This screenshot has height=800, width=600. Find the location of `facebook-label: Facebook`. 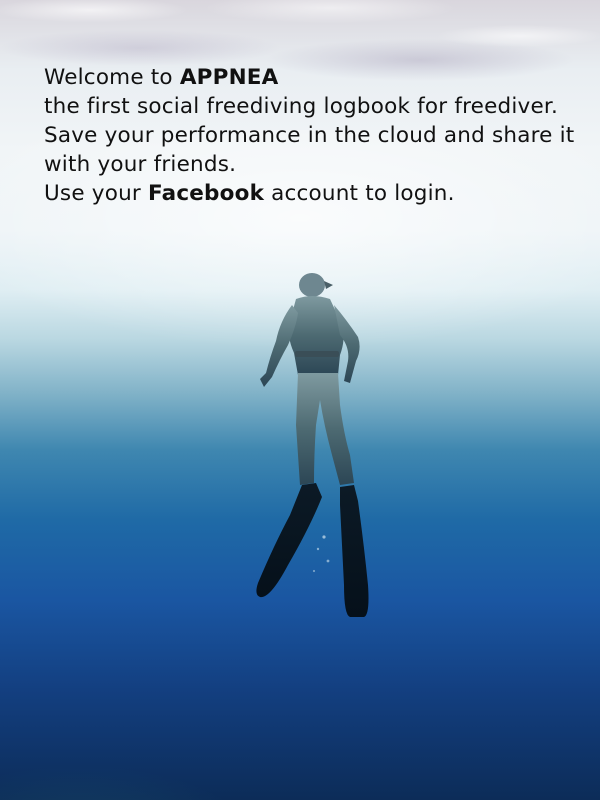

facebook-label: Facebook is located at coordinates (206, 193).